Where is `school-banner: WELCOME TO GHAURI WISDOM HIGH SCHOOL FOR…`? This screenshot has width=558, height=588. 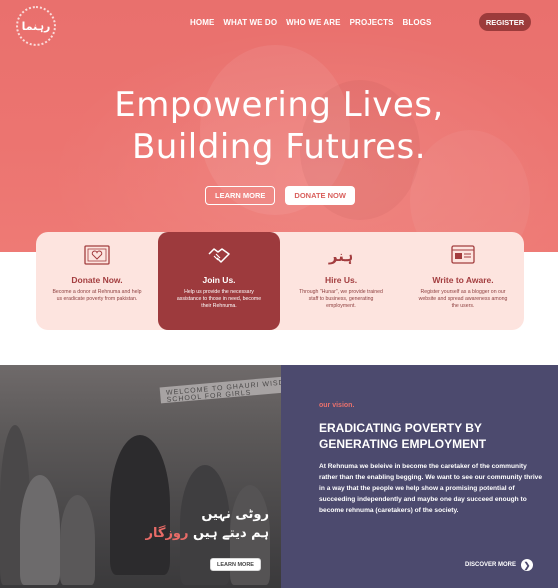 school-banner: WELCOME TO GHAURI WISDOM HIGH SCHOOL FOR… is located at coordinates (220, 388).